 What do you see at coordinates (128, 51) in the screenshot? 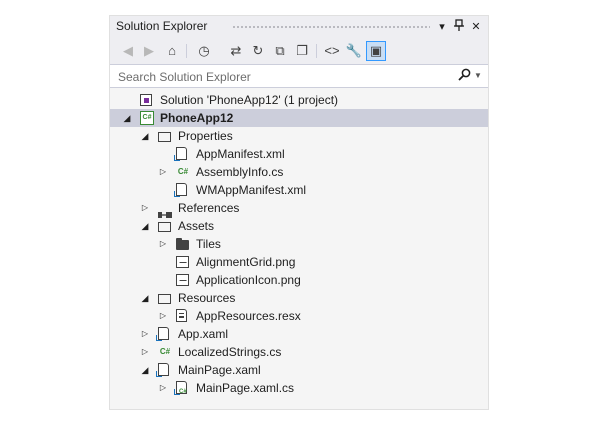
I see `back-icon: ◀` at bounding box center [128, 51].